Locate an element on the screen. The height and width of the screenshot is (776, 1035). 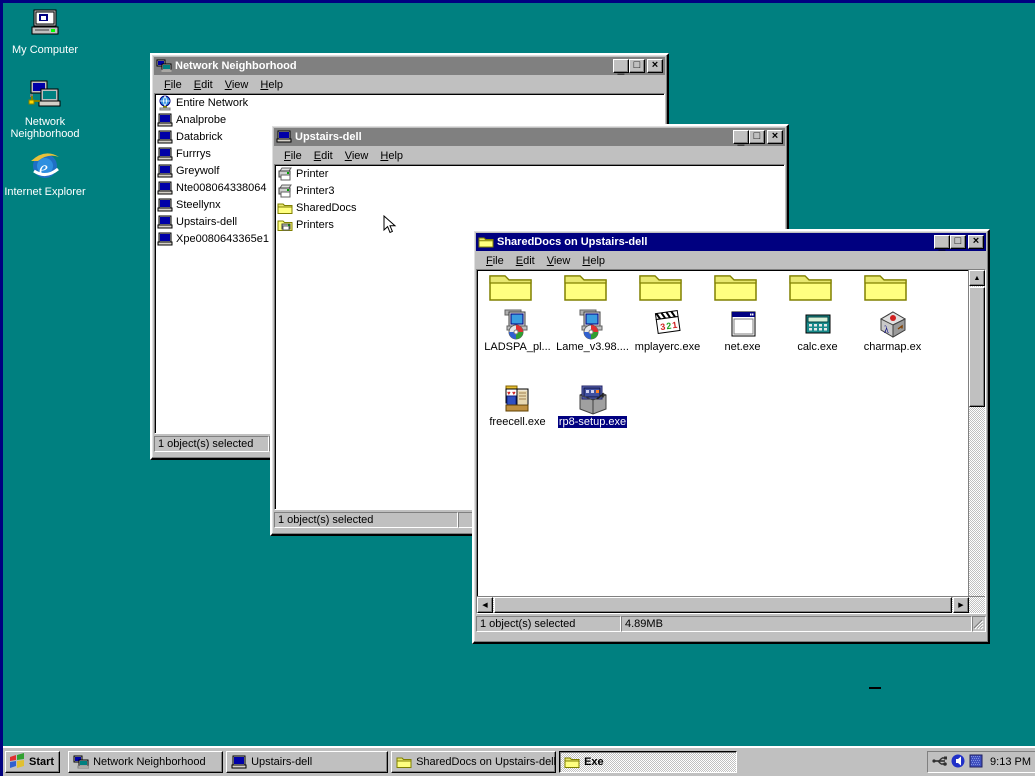
vertical-scroll-thumb is located at coordinates (977, 347).